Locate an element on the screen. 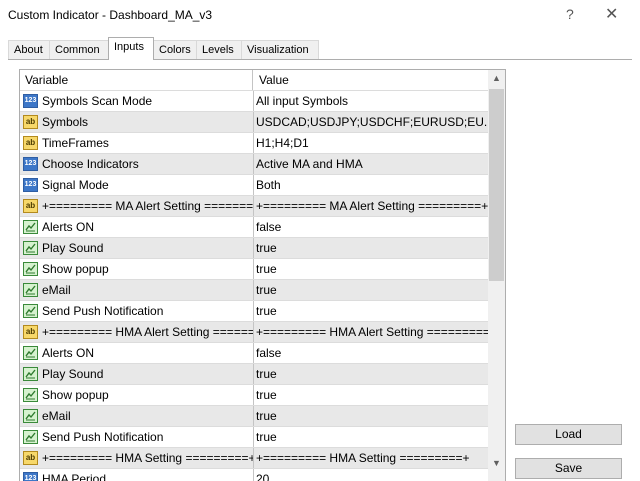 The width and height of the screenshot is (640, 481). grid-header: Variable Value is located at coordinates (254, 80).